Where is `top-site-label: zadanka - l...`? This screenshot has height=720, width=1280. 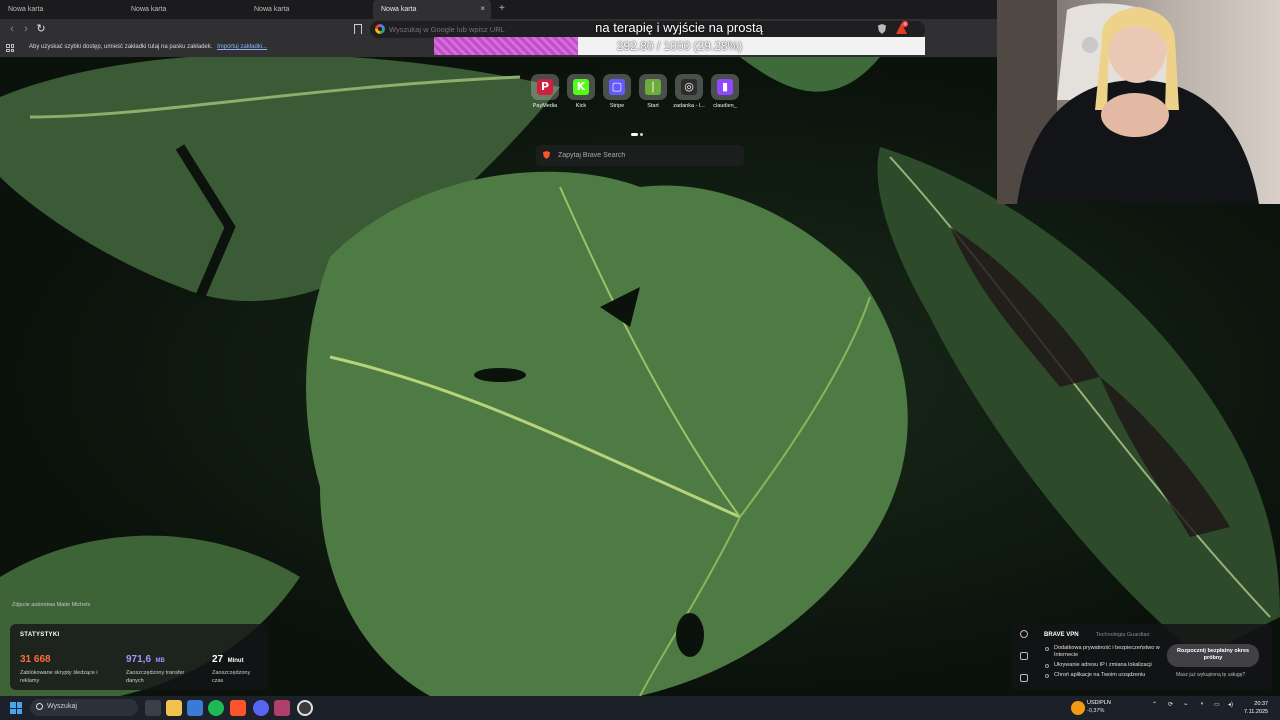
top-site-label: zadanka - l... is located at coordinates (689, 106).